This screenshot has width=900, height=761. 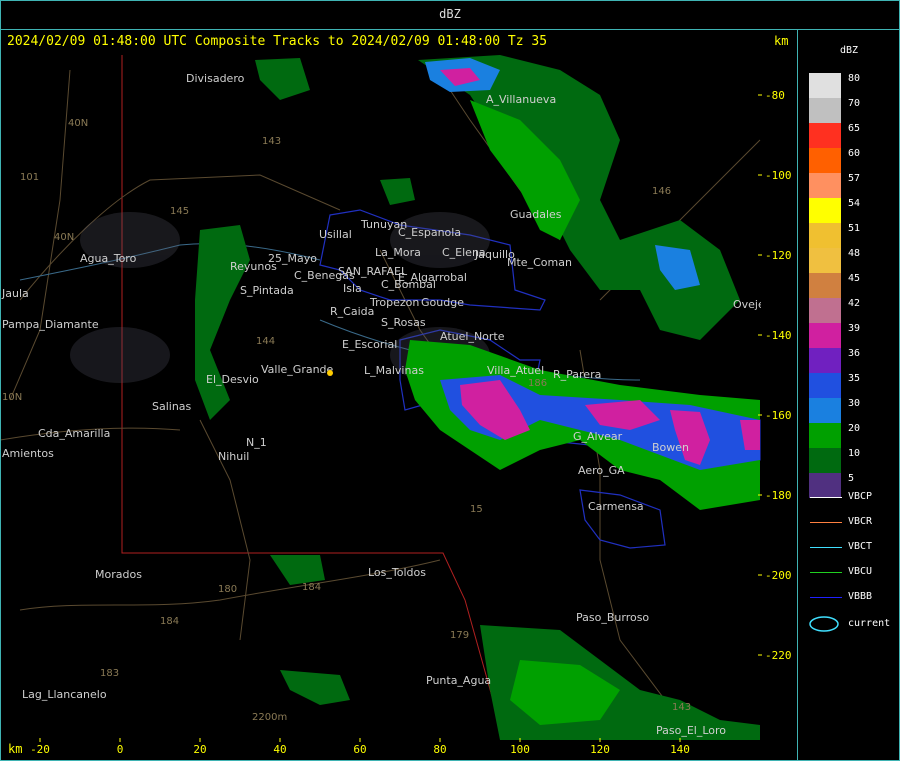 I want to click on place-label: Isla, so click(x=352, y=288).